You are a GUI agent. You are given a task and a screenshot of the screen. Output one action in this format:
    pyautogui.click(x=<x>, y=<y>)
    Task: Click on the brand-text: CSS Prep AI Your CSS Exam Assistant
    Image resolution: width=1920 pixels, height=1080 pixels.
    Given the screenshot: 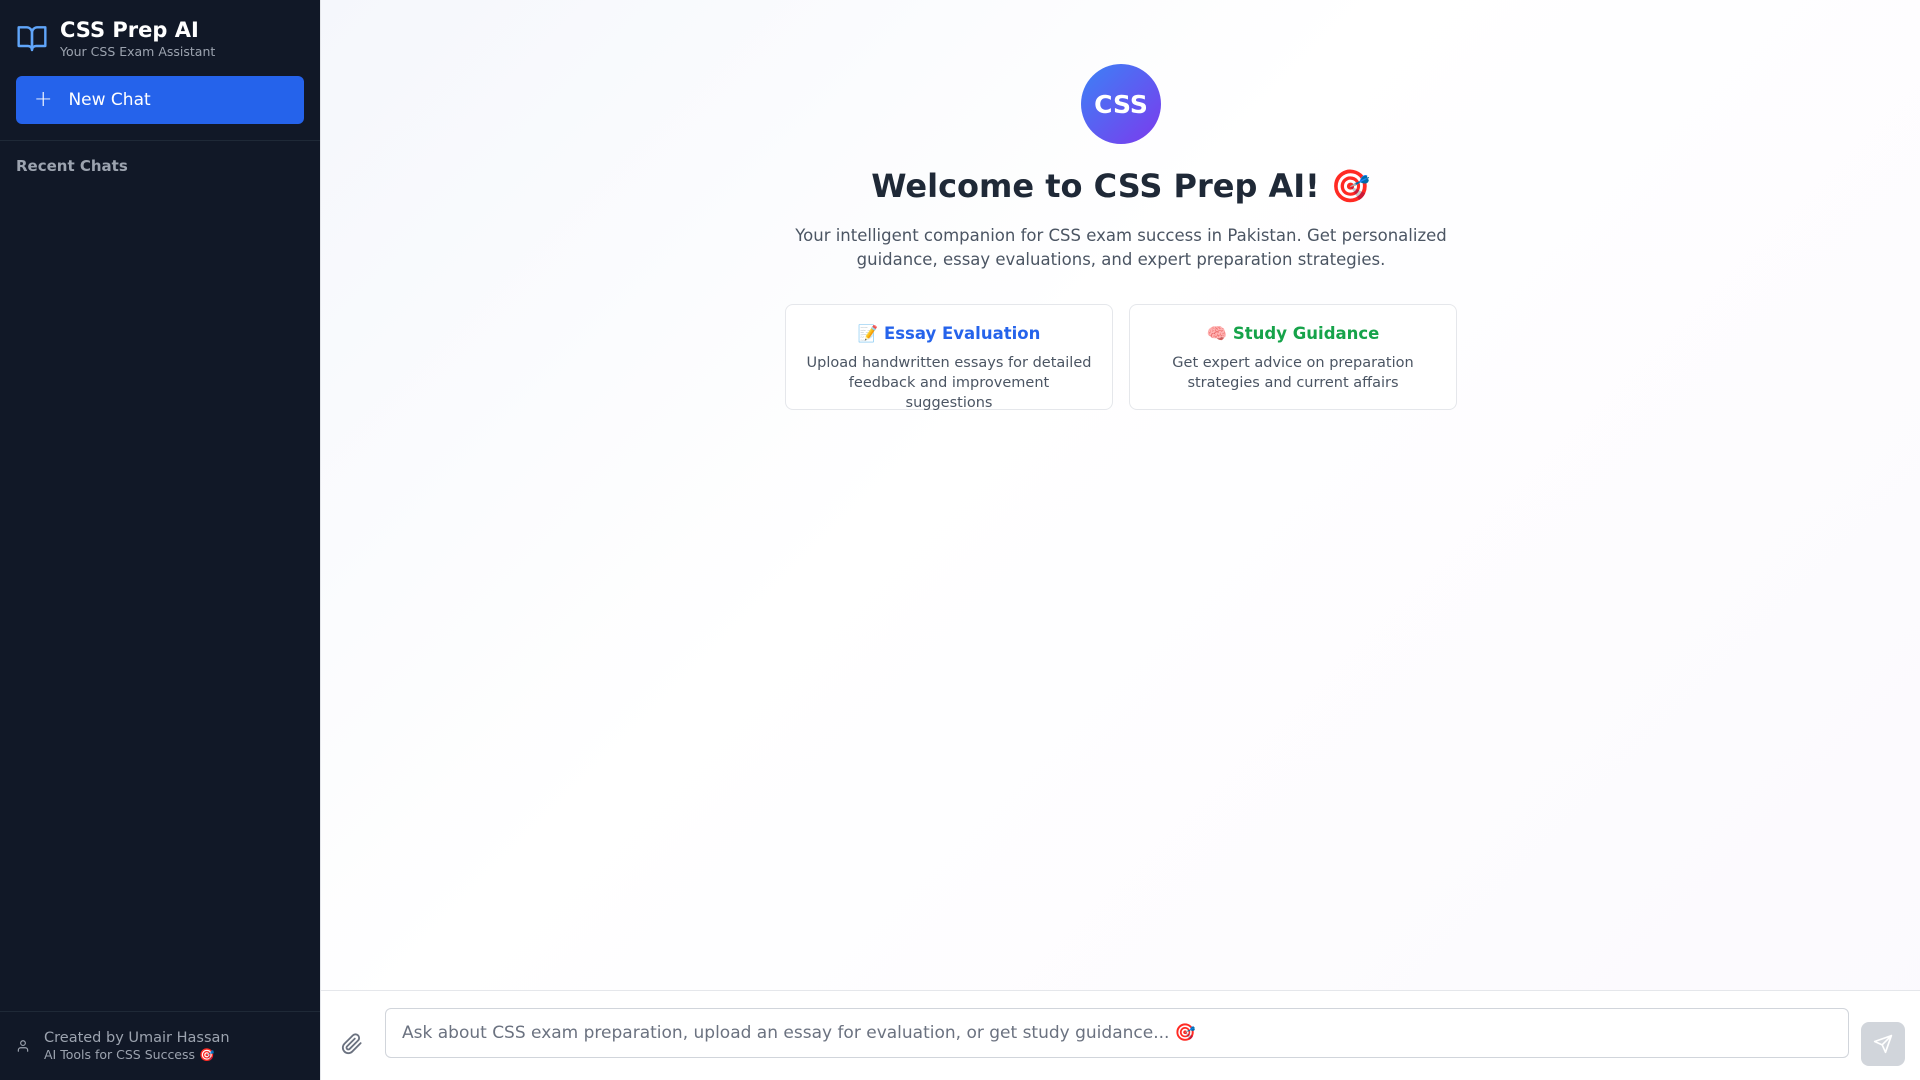 What is the action you would take?
    pyautogui.click(x=137, y=38)
    